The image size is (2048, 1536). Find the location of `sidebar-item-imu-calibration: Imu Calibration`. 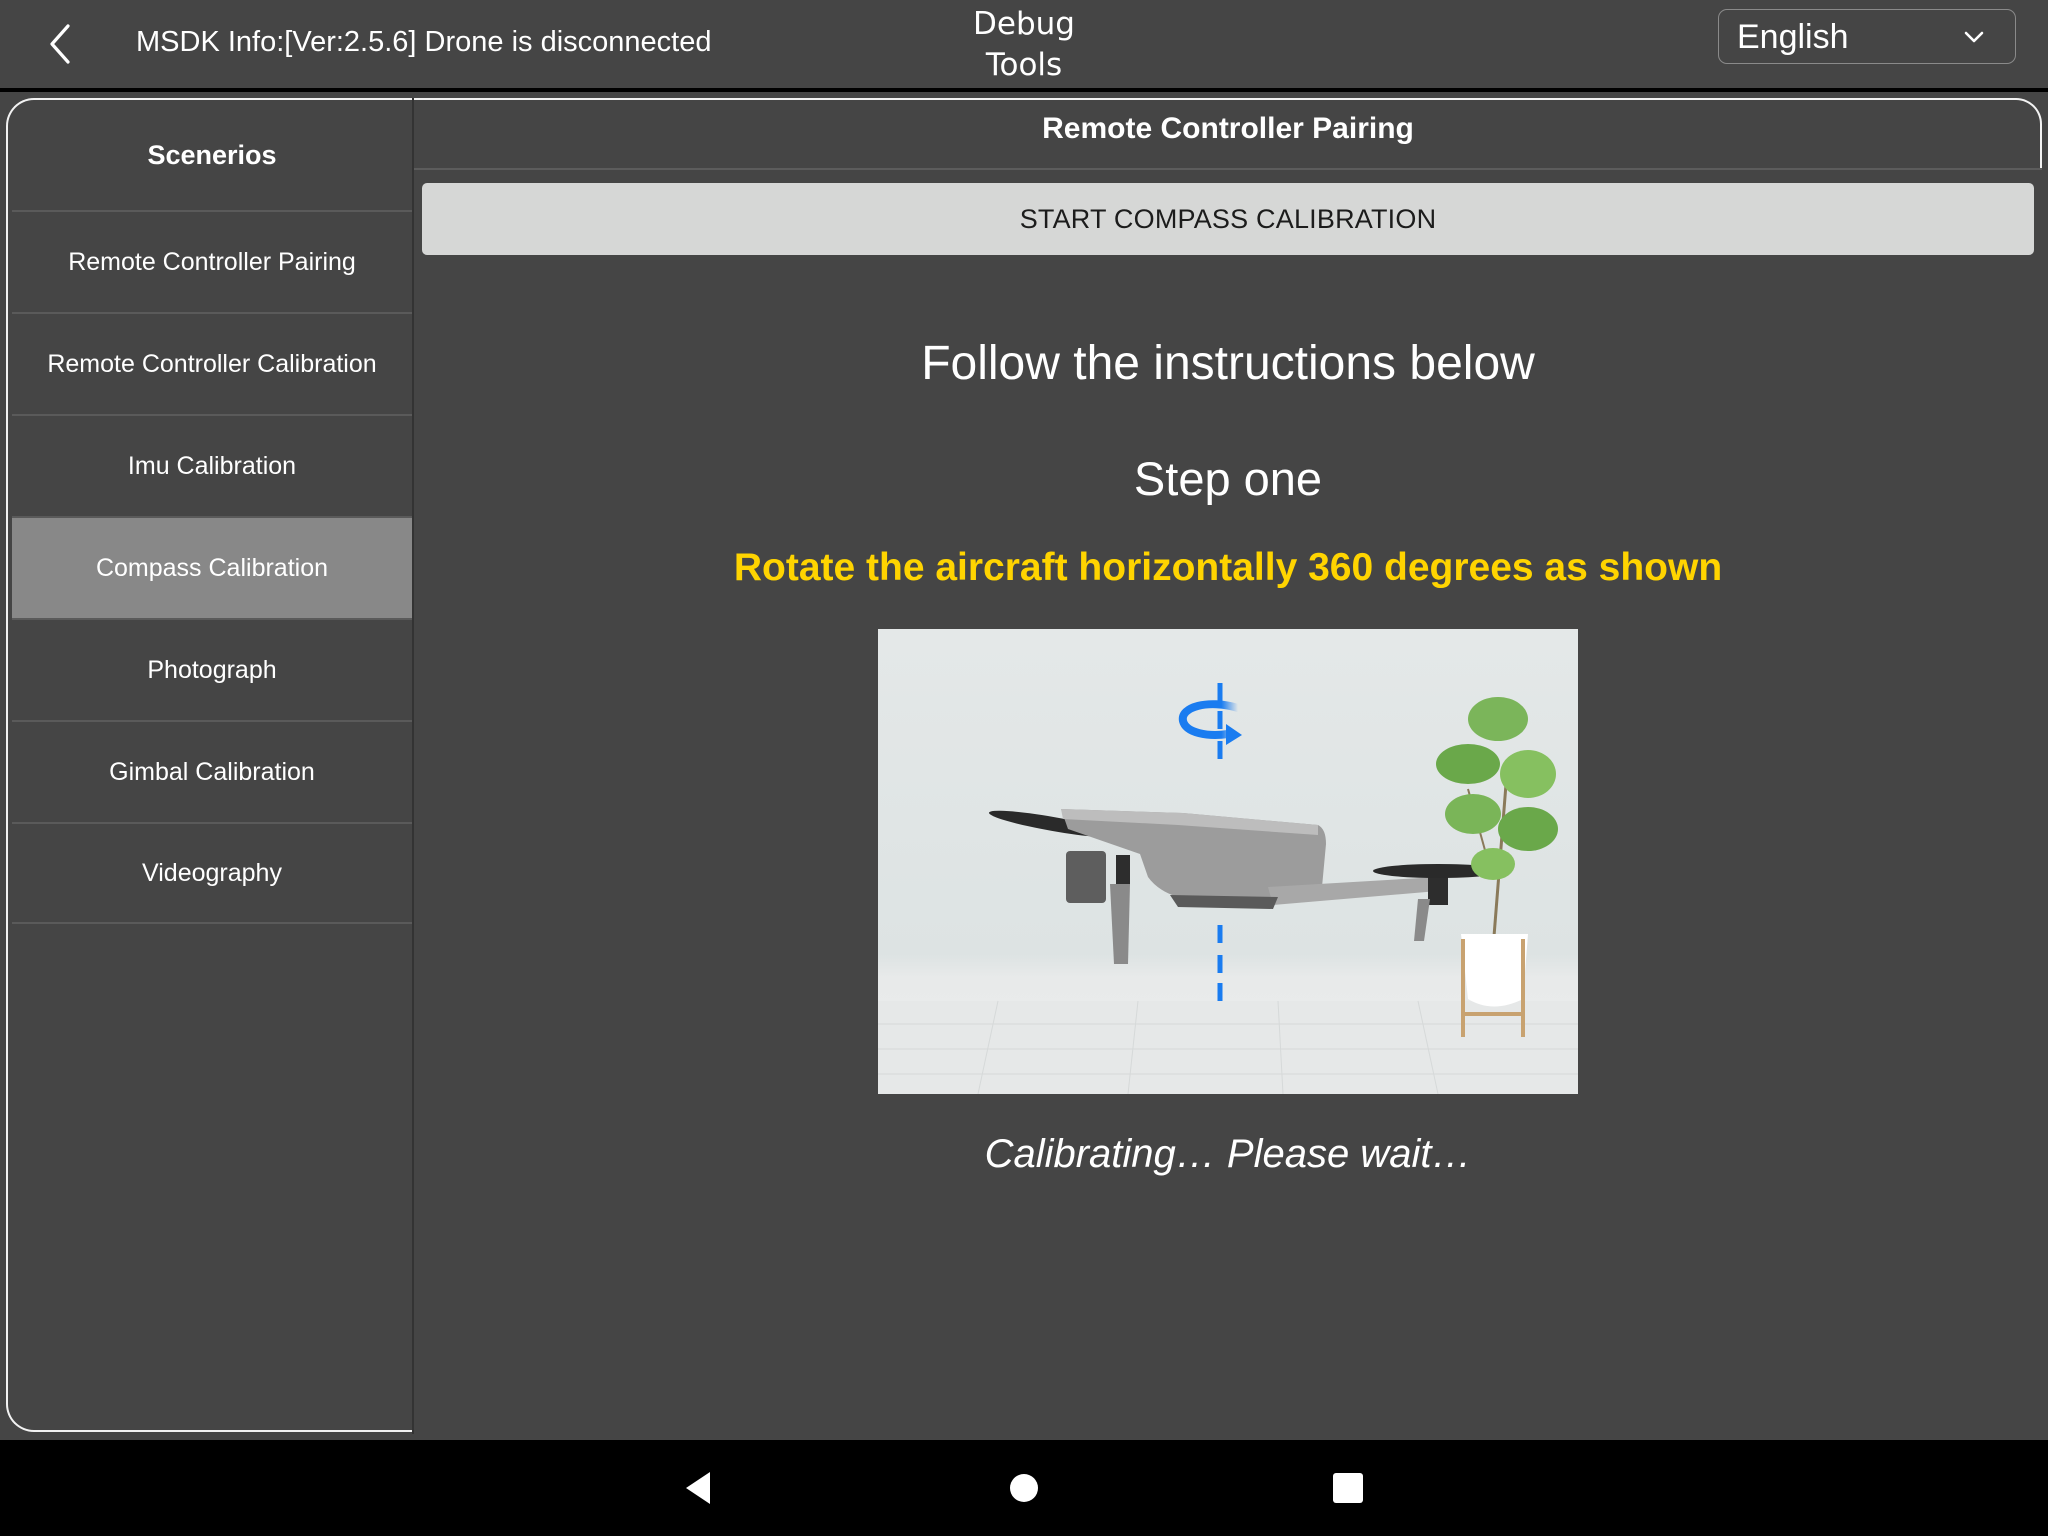

sidebar-item-imu-calibration: Imu Calibration is located at coordinates (212, 465).